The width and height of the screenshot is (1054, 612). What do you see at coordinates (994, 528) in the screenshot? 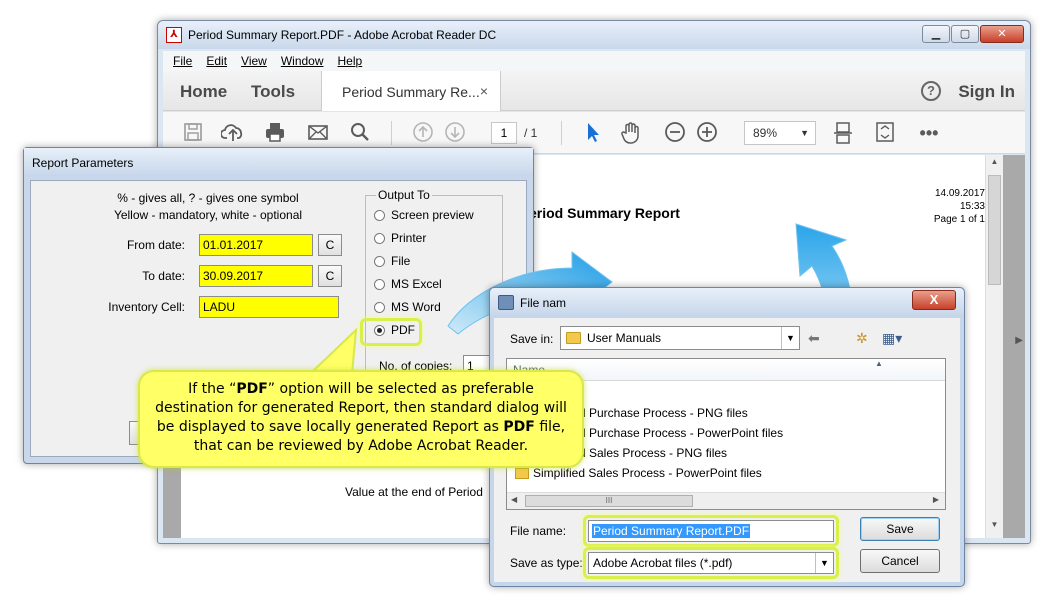
I see `scroll-down-icon: ▼` at bounding box center [994, 528].